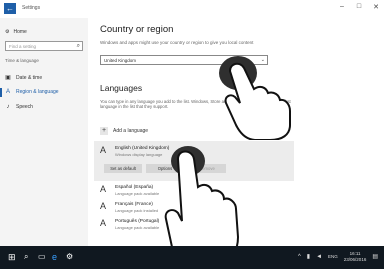  I want to click on language-status: Windows display language, so click(139, 154).